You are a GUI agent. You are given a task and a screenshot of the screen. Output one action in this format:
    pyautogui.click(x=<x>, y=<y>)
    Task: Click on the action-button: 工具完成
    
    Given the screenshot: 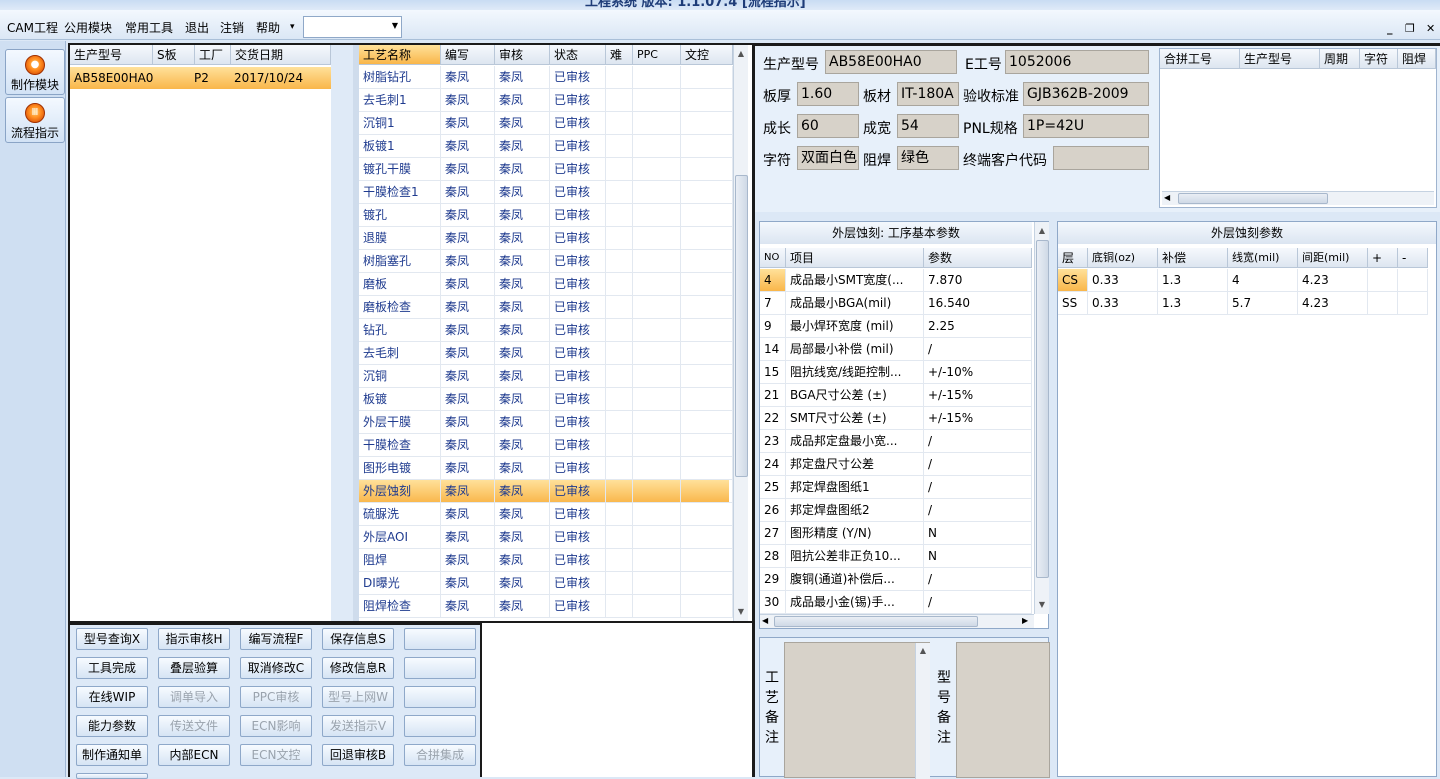 What is the action you would take?
    pyautogui.click(x=112, y=668)
    